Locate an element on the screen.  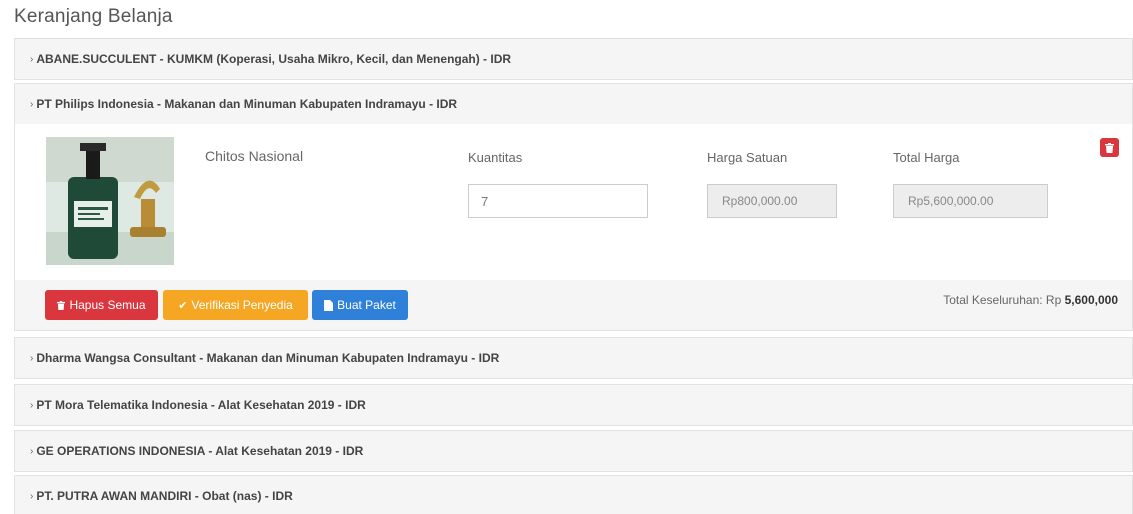
page-title: Keranjang Belanja is located at coordinates (93, 16).